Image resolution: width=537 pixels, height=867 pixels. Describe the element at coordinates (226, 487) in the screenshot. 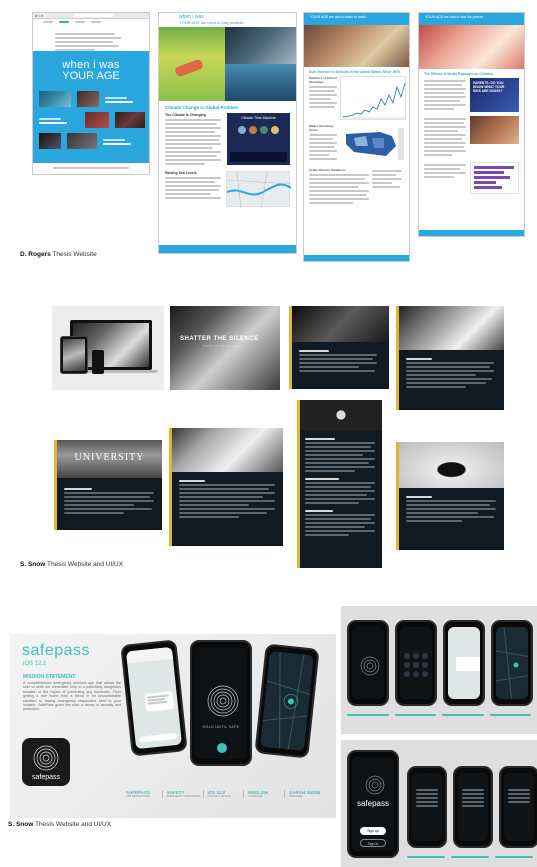

I see `snow-page-shh` at that location.